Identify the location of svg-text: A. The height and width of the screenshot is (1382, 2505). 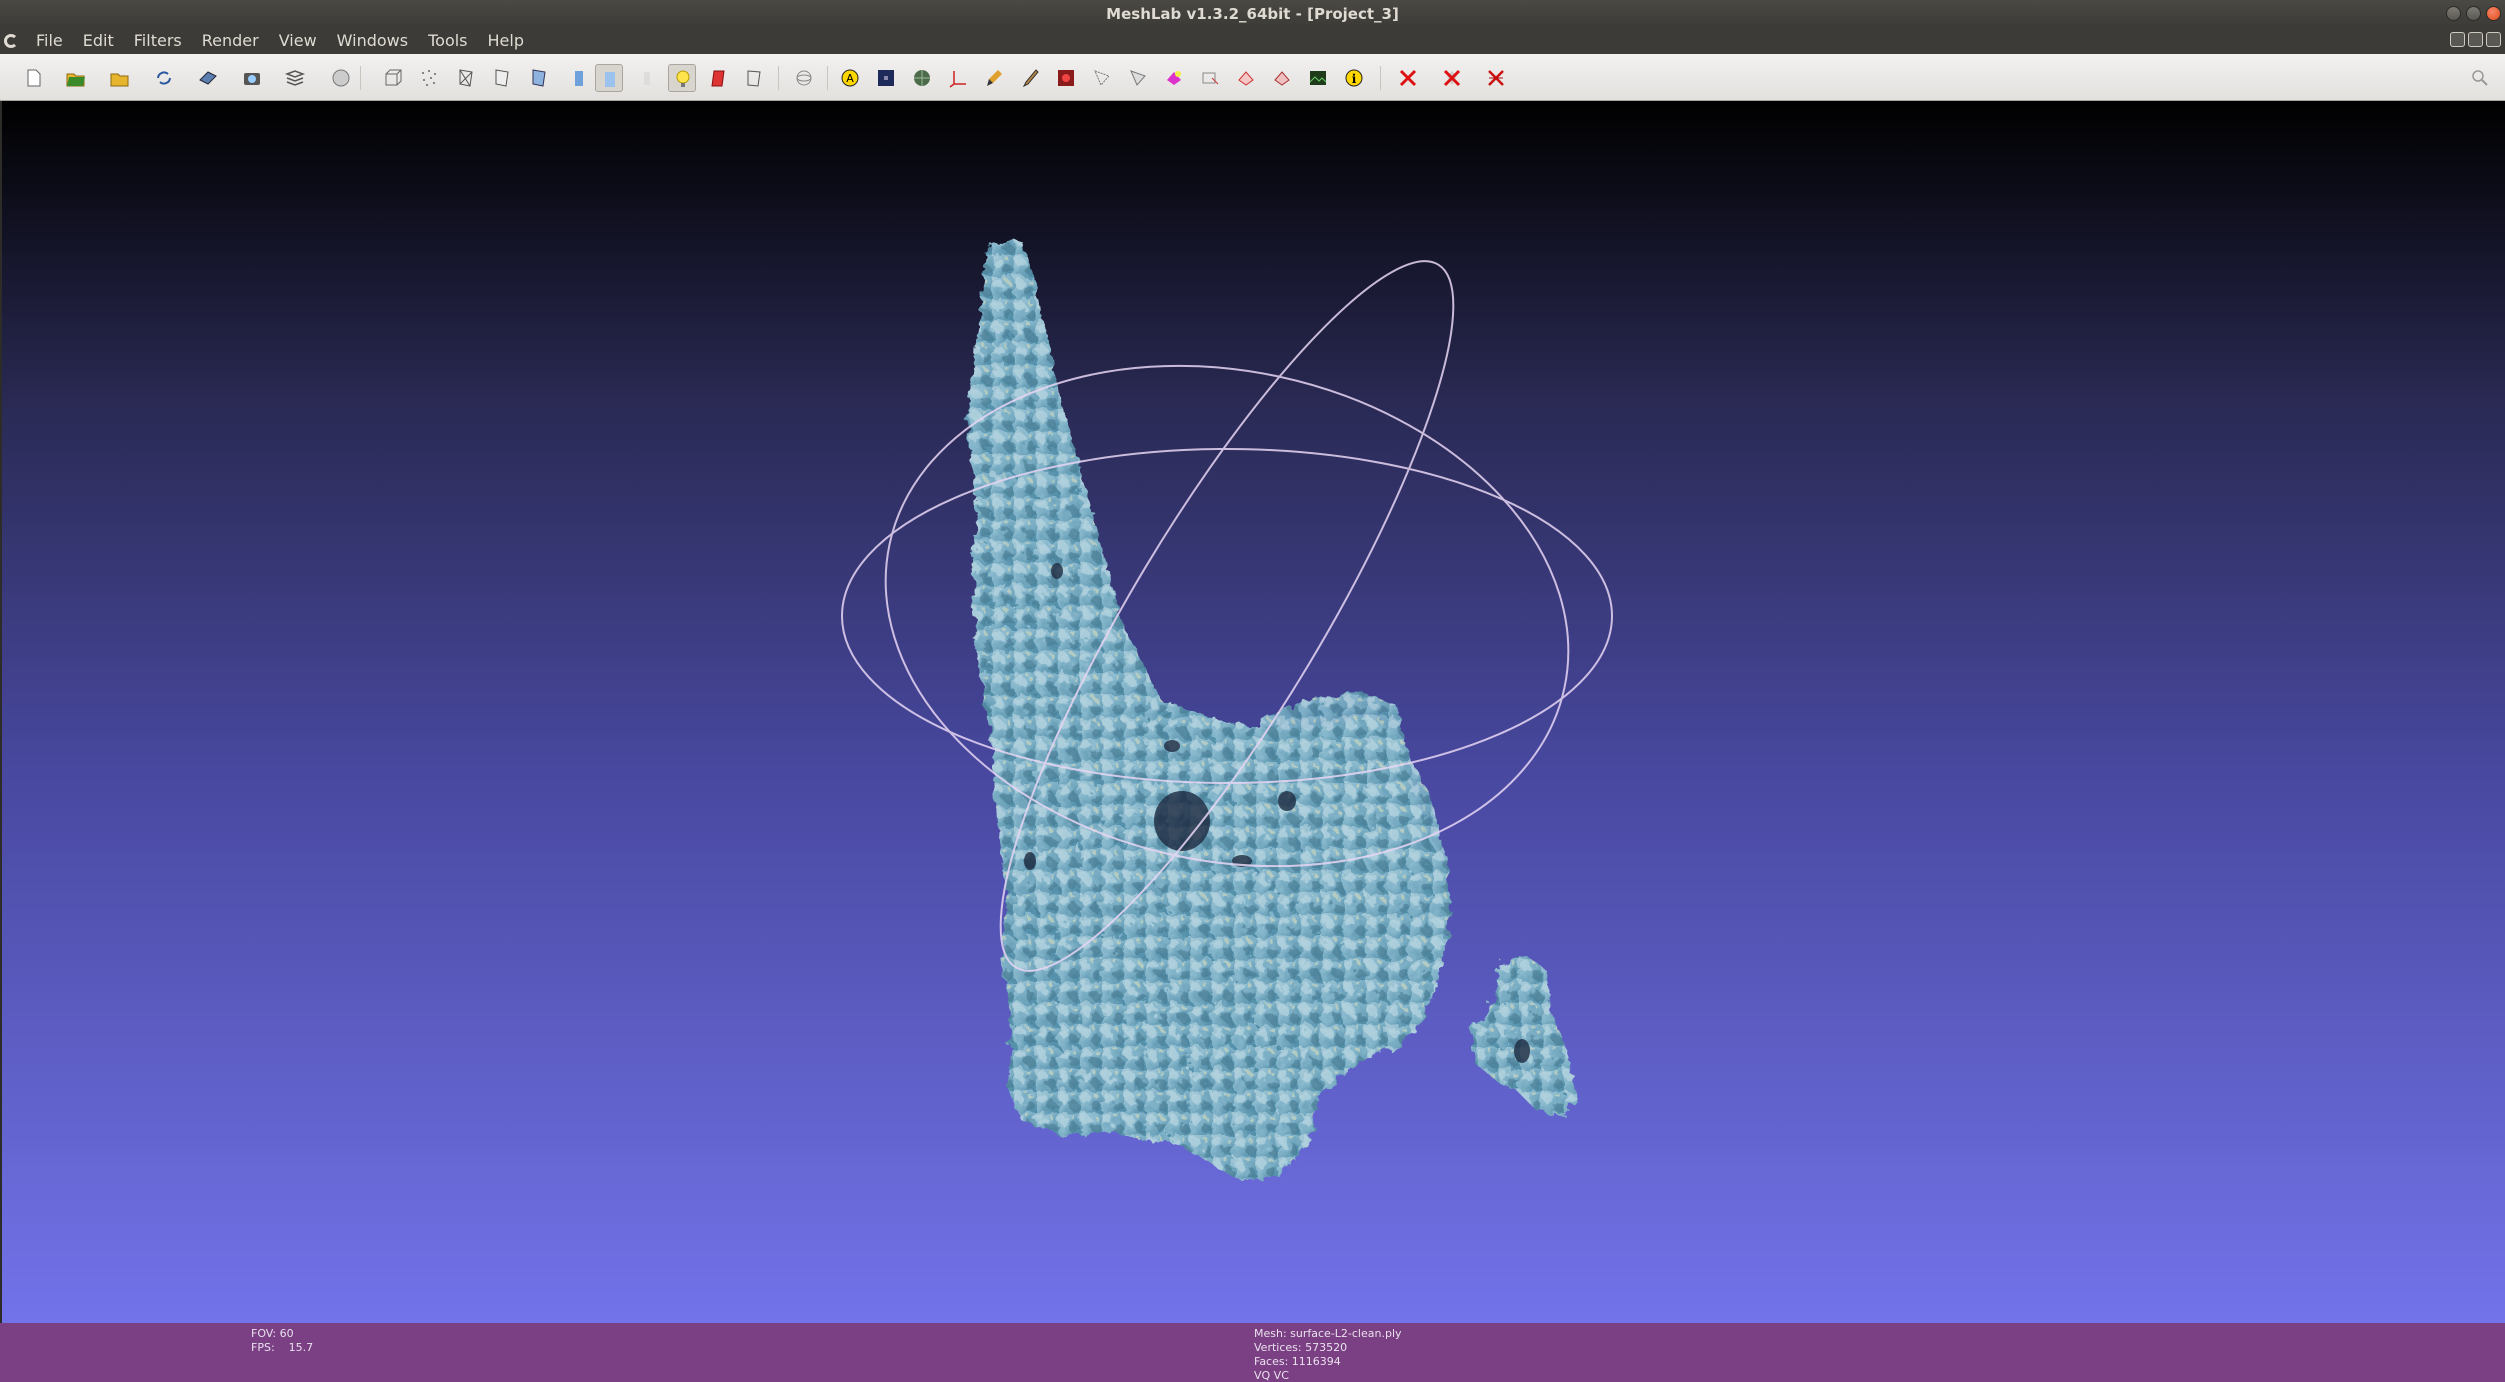
(850, 78).